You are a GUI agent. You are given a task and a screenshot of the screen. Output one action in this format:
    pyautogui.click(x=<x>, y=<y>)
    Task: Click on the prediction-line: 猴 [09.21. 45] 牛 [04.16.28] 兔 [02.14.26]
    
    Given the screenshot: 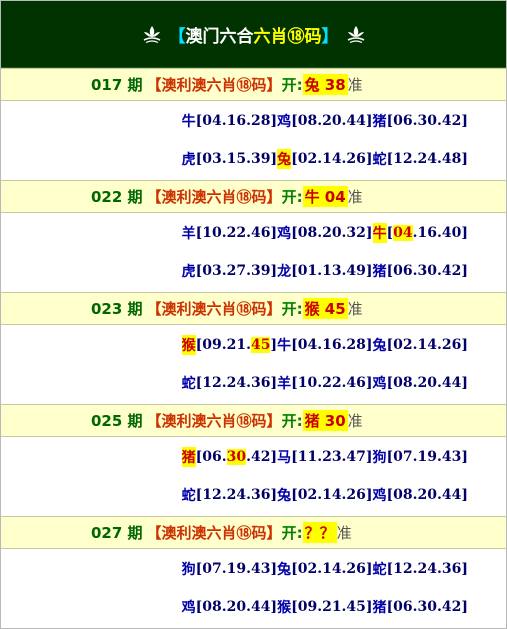 What is the action you would take?
    pyautogui.click(x=324, y=345)
    